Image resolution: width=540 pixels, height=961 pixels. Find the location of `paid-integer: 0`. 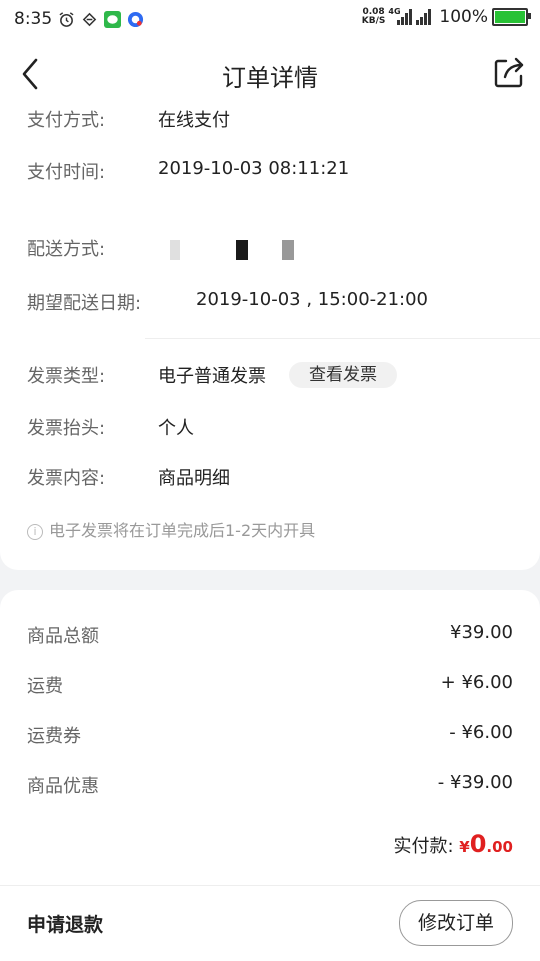

paid-integer: 0 is located at coordinates (478, 844).